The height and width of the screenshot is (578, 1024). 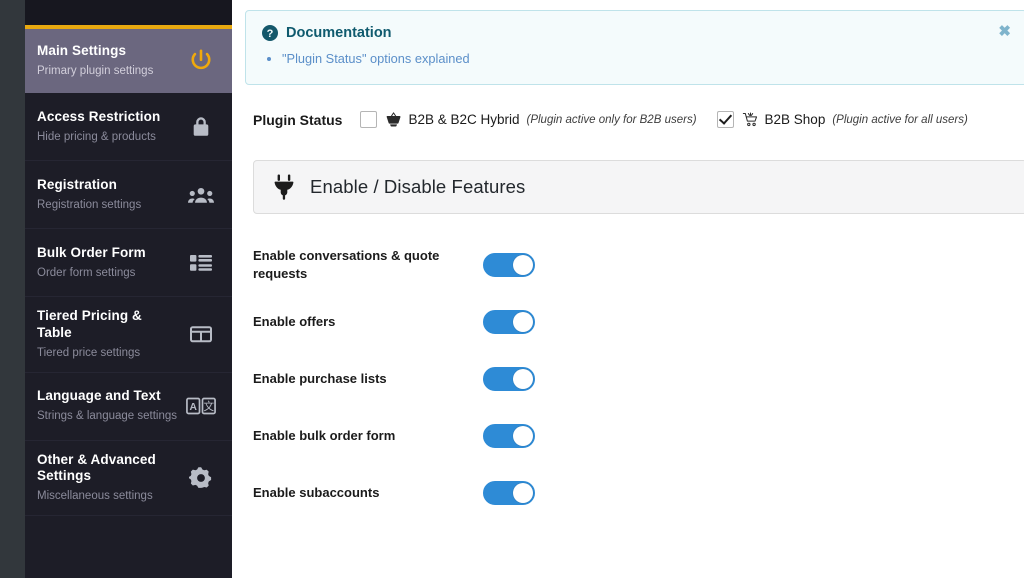 What do you see at coordinates (464, 120) in the screenshot?
I see `hybrid-option-name: B2B & B2C Hybrid` at bounding box center [464, 120].